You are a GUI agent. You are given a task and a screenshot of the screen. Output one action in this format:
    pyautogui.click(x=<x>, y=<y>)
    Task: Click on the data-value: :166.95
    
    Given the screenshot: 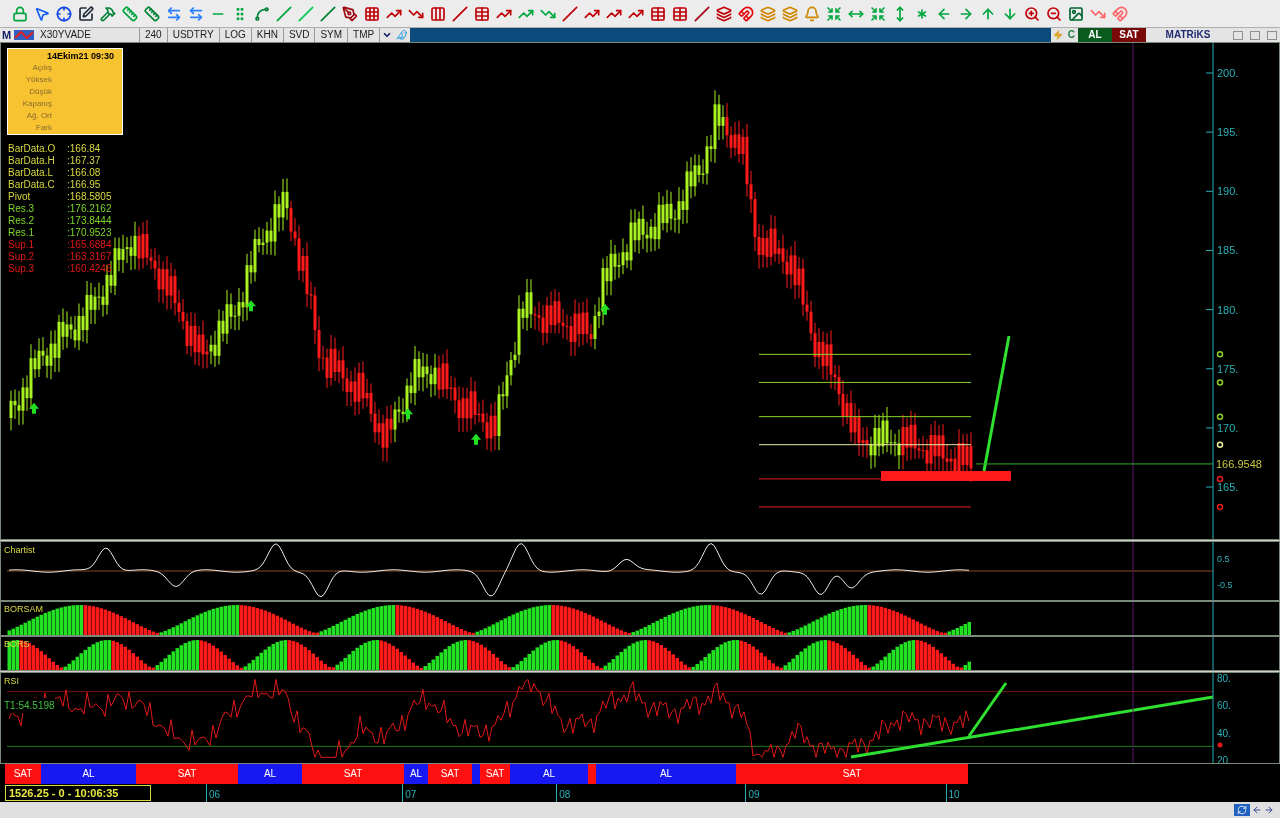 What is the action you would take?
    pyautogui.click(x=84, y=185)
    